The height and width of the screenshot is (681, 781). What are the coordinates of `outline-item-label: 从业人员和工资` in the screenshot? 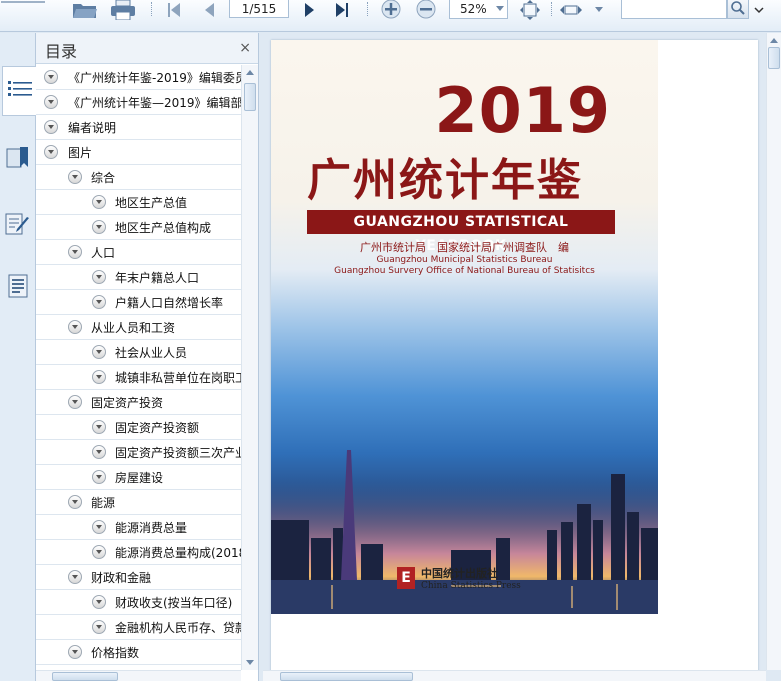 It's located at (133, 328).